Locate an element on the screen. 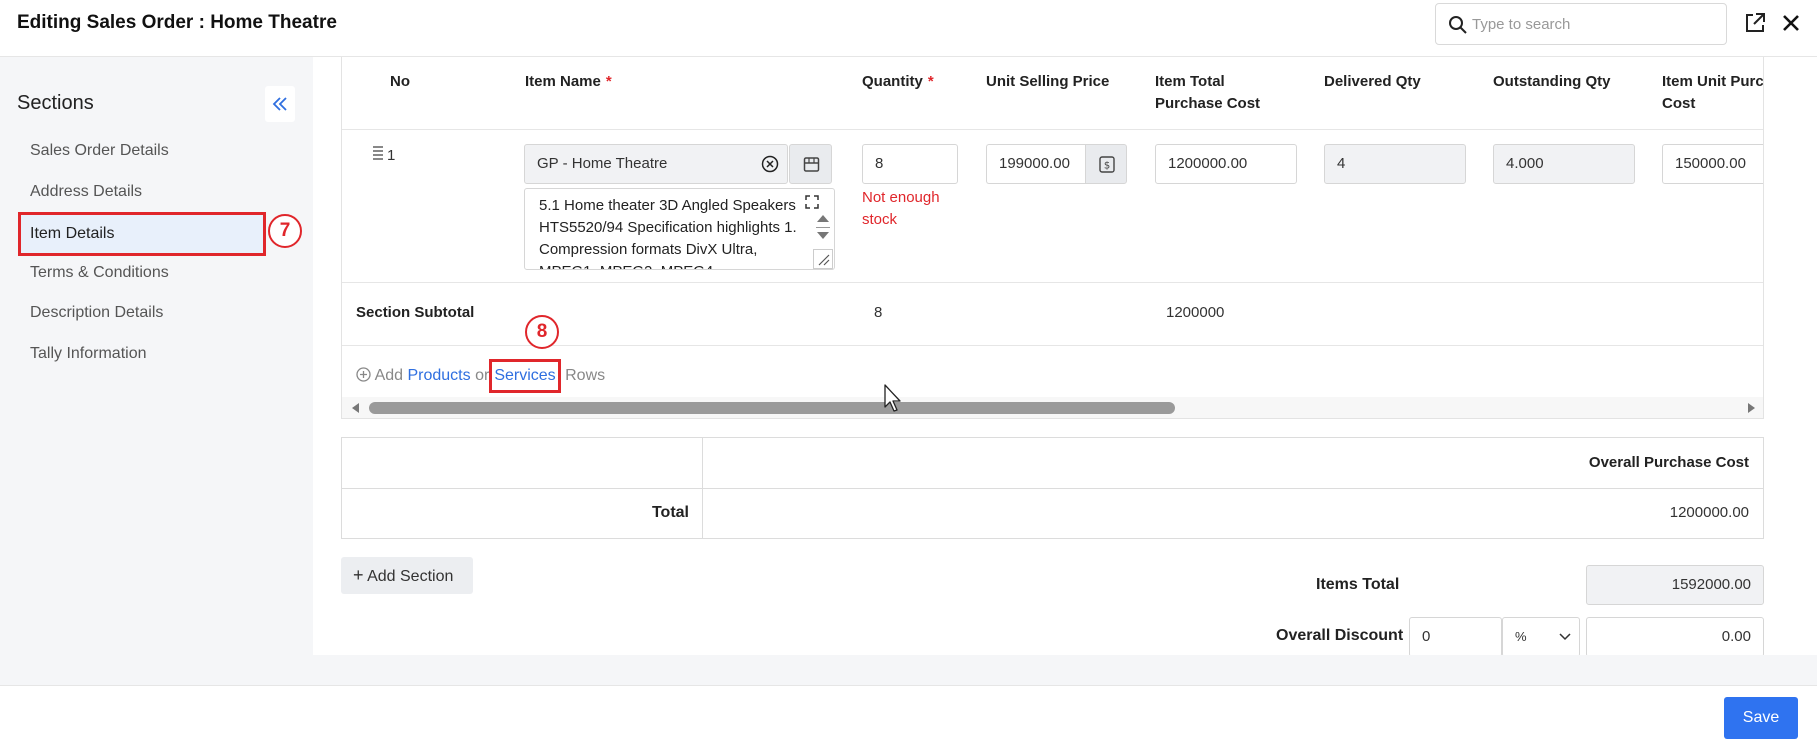  scroll-down-icon is located at coordinates (823, 236).